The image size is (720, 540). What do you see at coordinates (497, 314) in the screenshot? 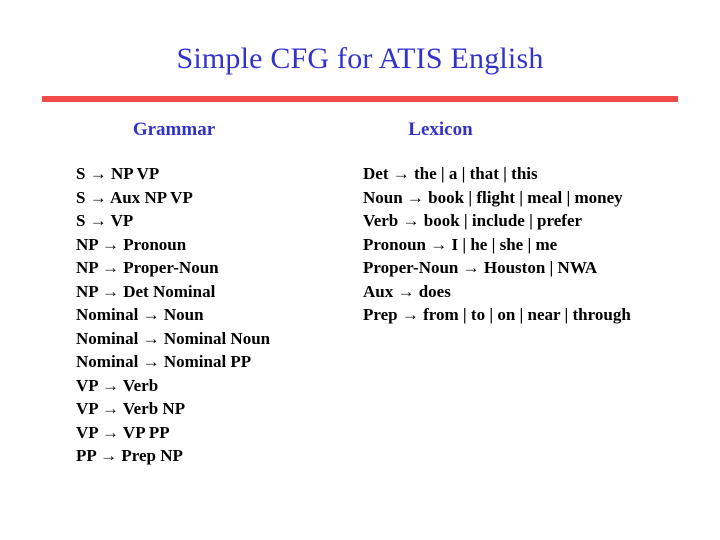
I see `list-item: Prep → from | to | on | near | through` at bounding box center [497, 314].